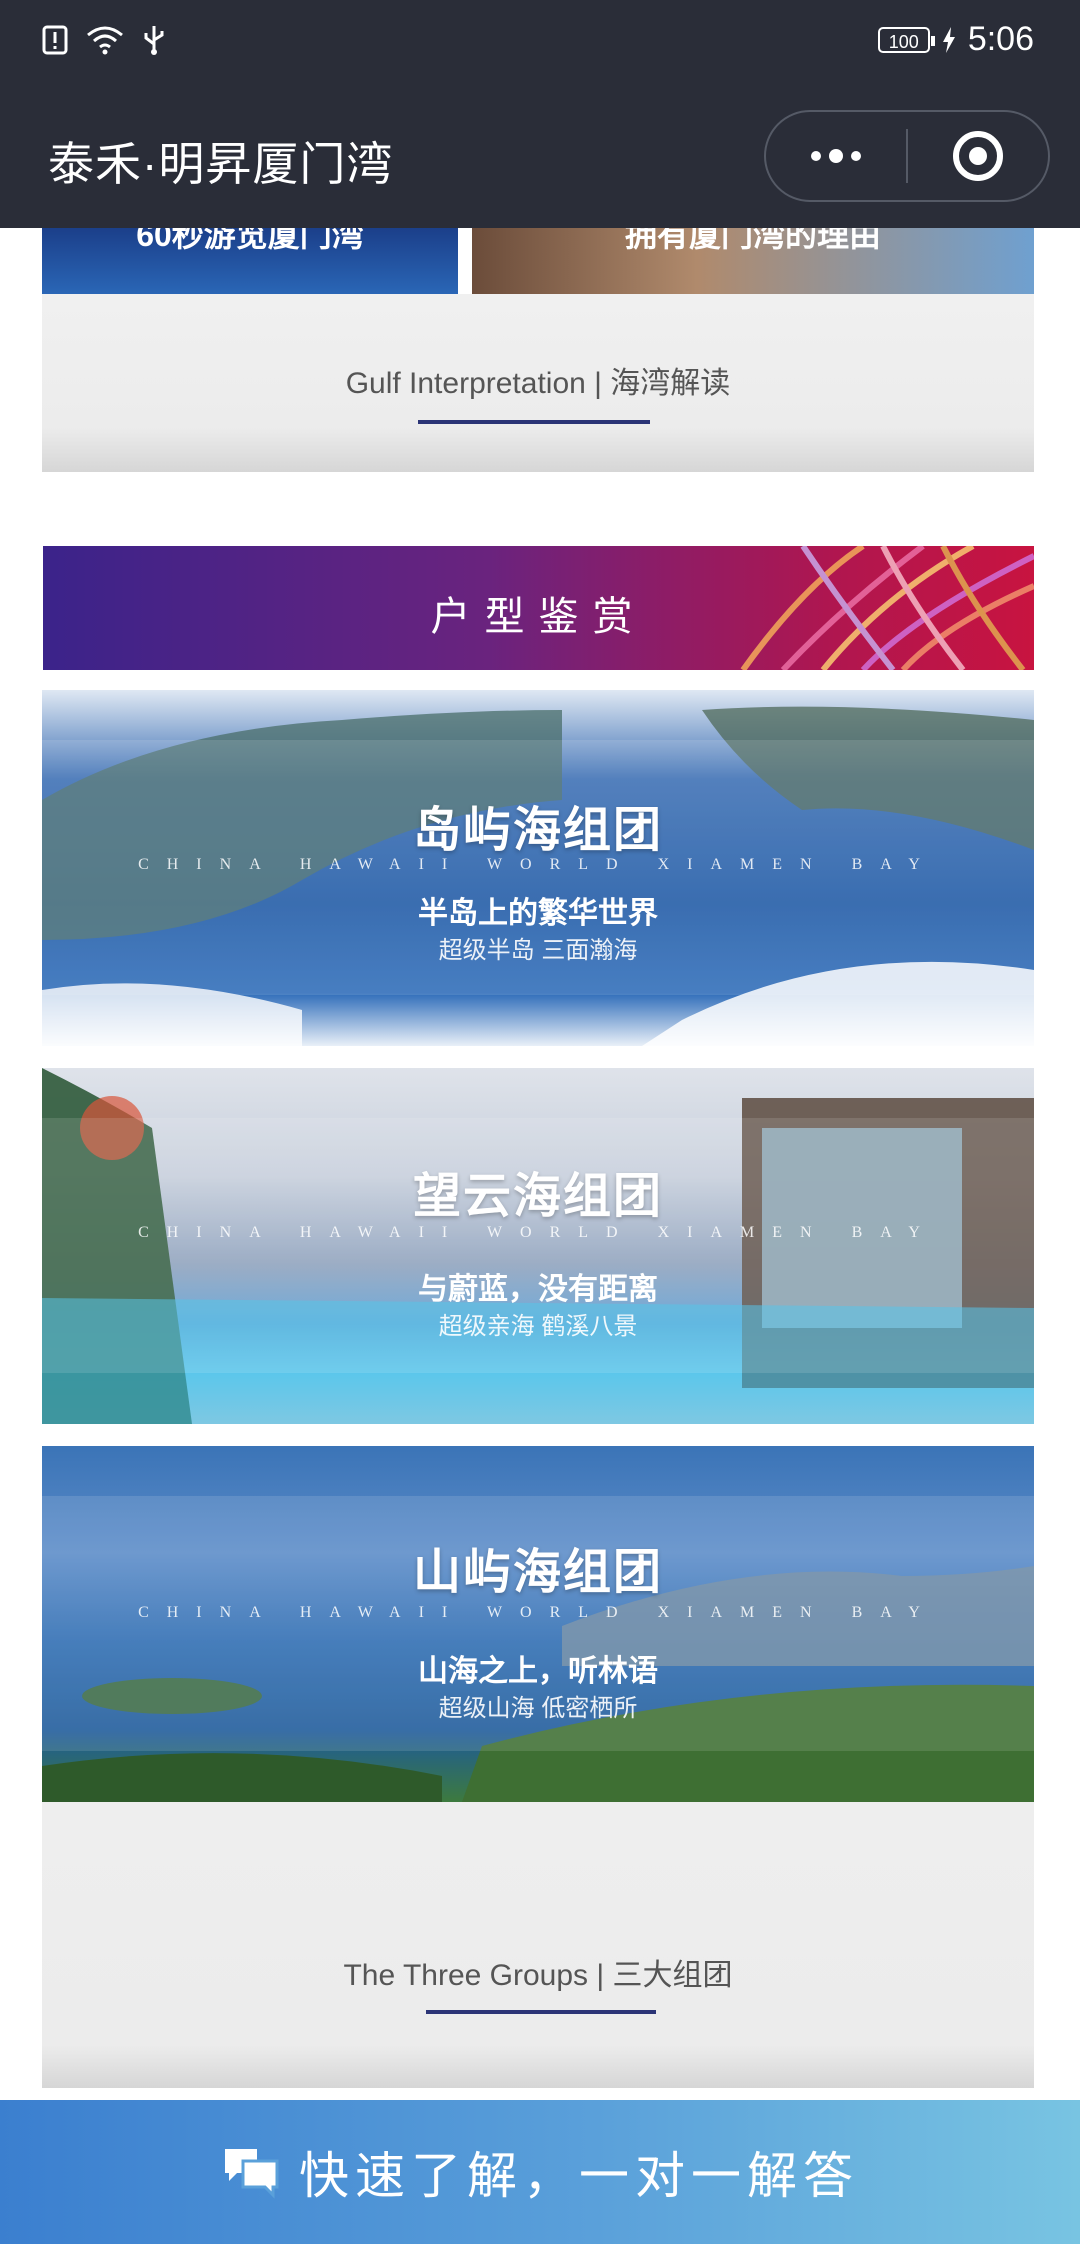  Describe the element at coordinates (55, 40) in the screenshot. I see `alert-icon` at that location.